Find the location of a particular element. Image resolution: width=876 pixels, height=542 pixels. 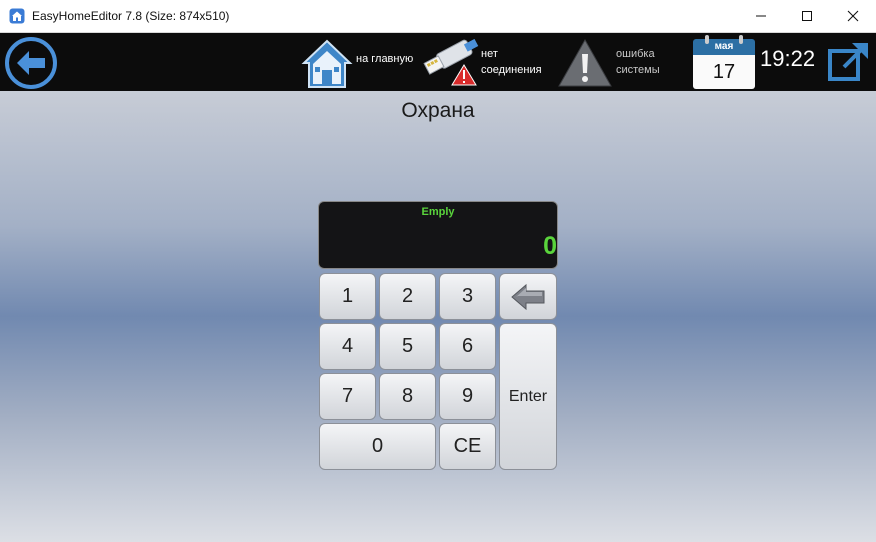

home-icon is located at coordinates (327, 63).